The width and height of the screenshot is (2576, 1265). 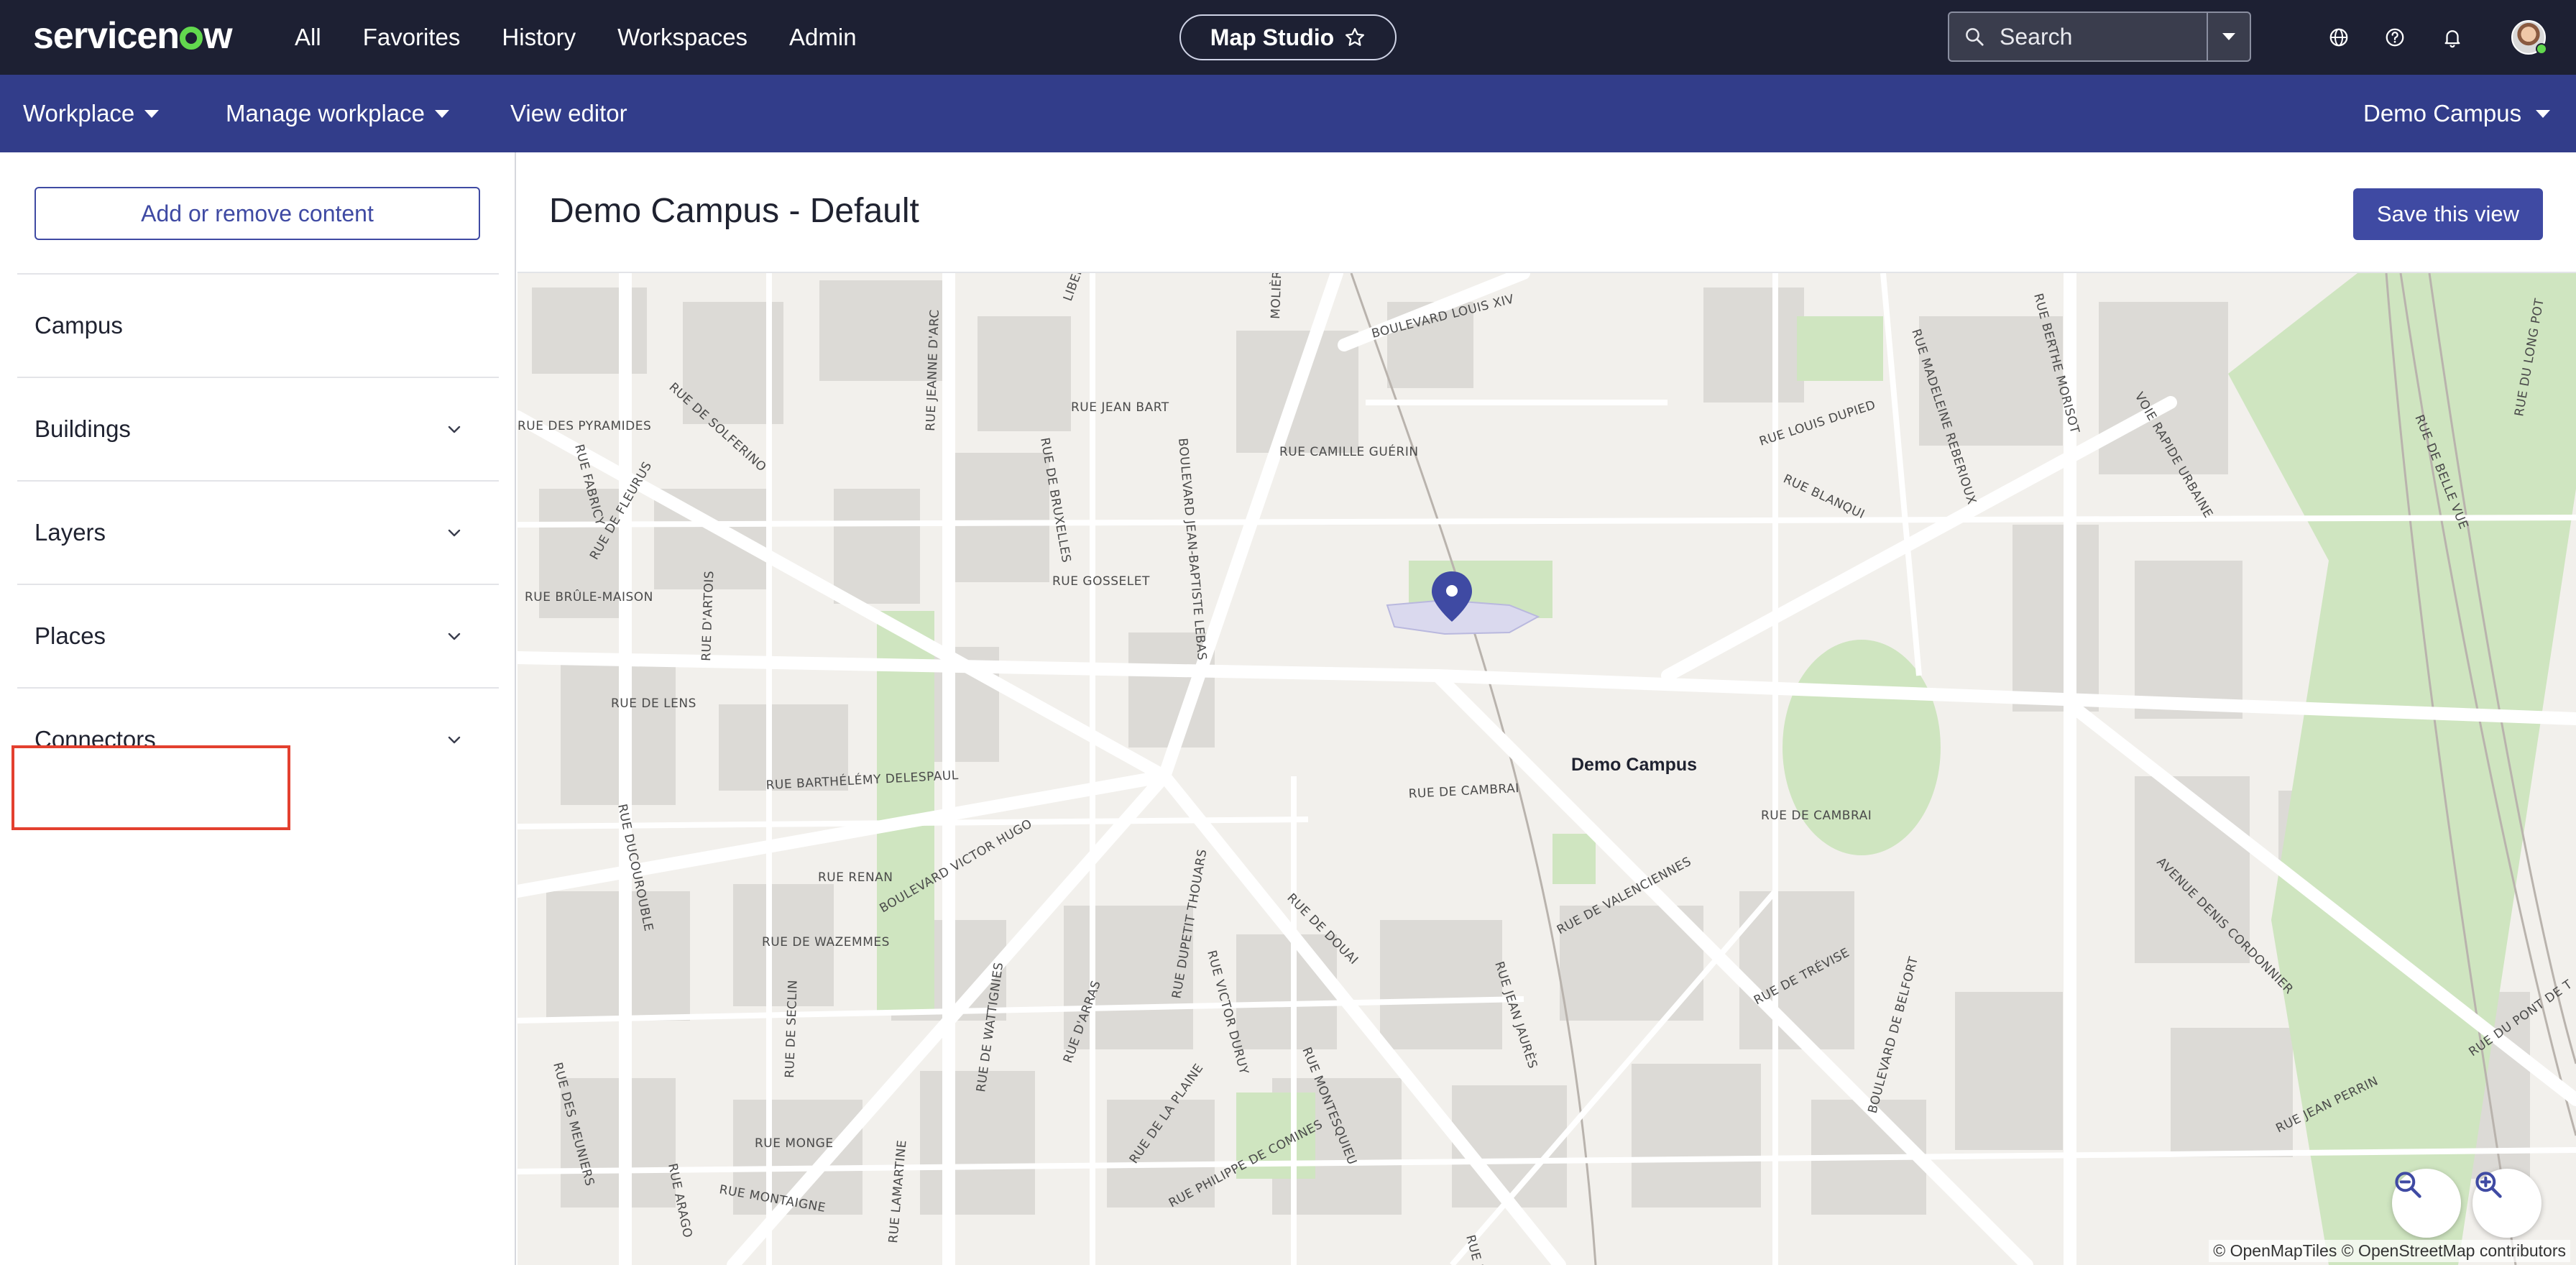 I want to click on zoom-in-button, so click(x=2507, y=1203).